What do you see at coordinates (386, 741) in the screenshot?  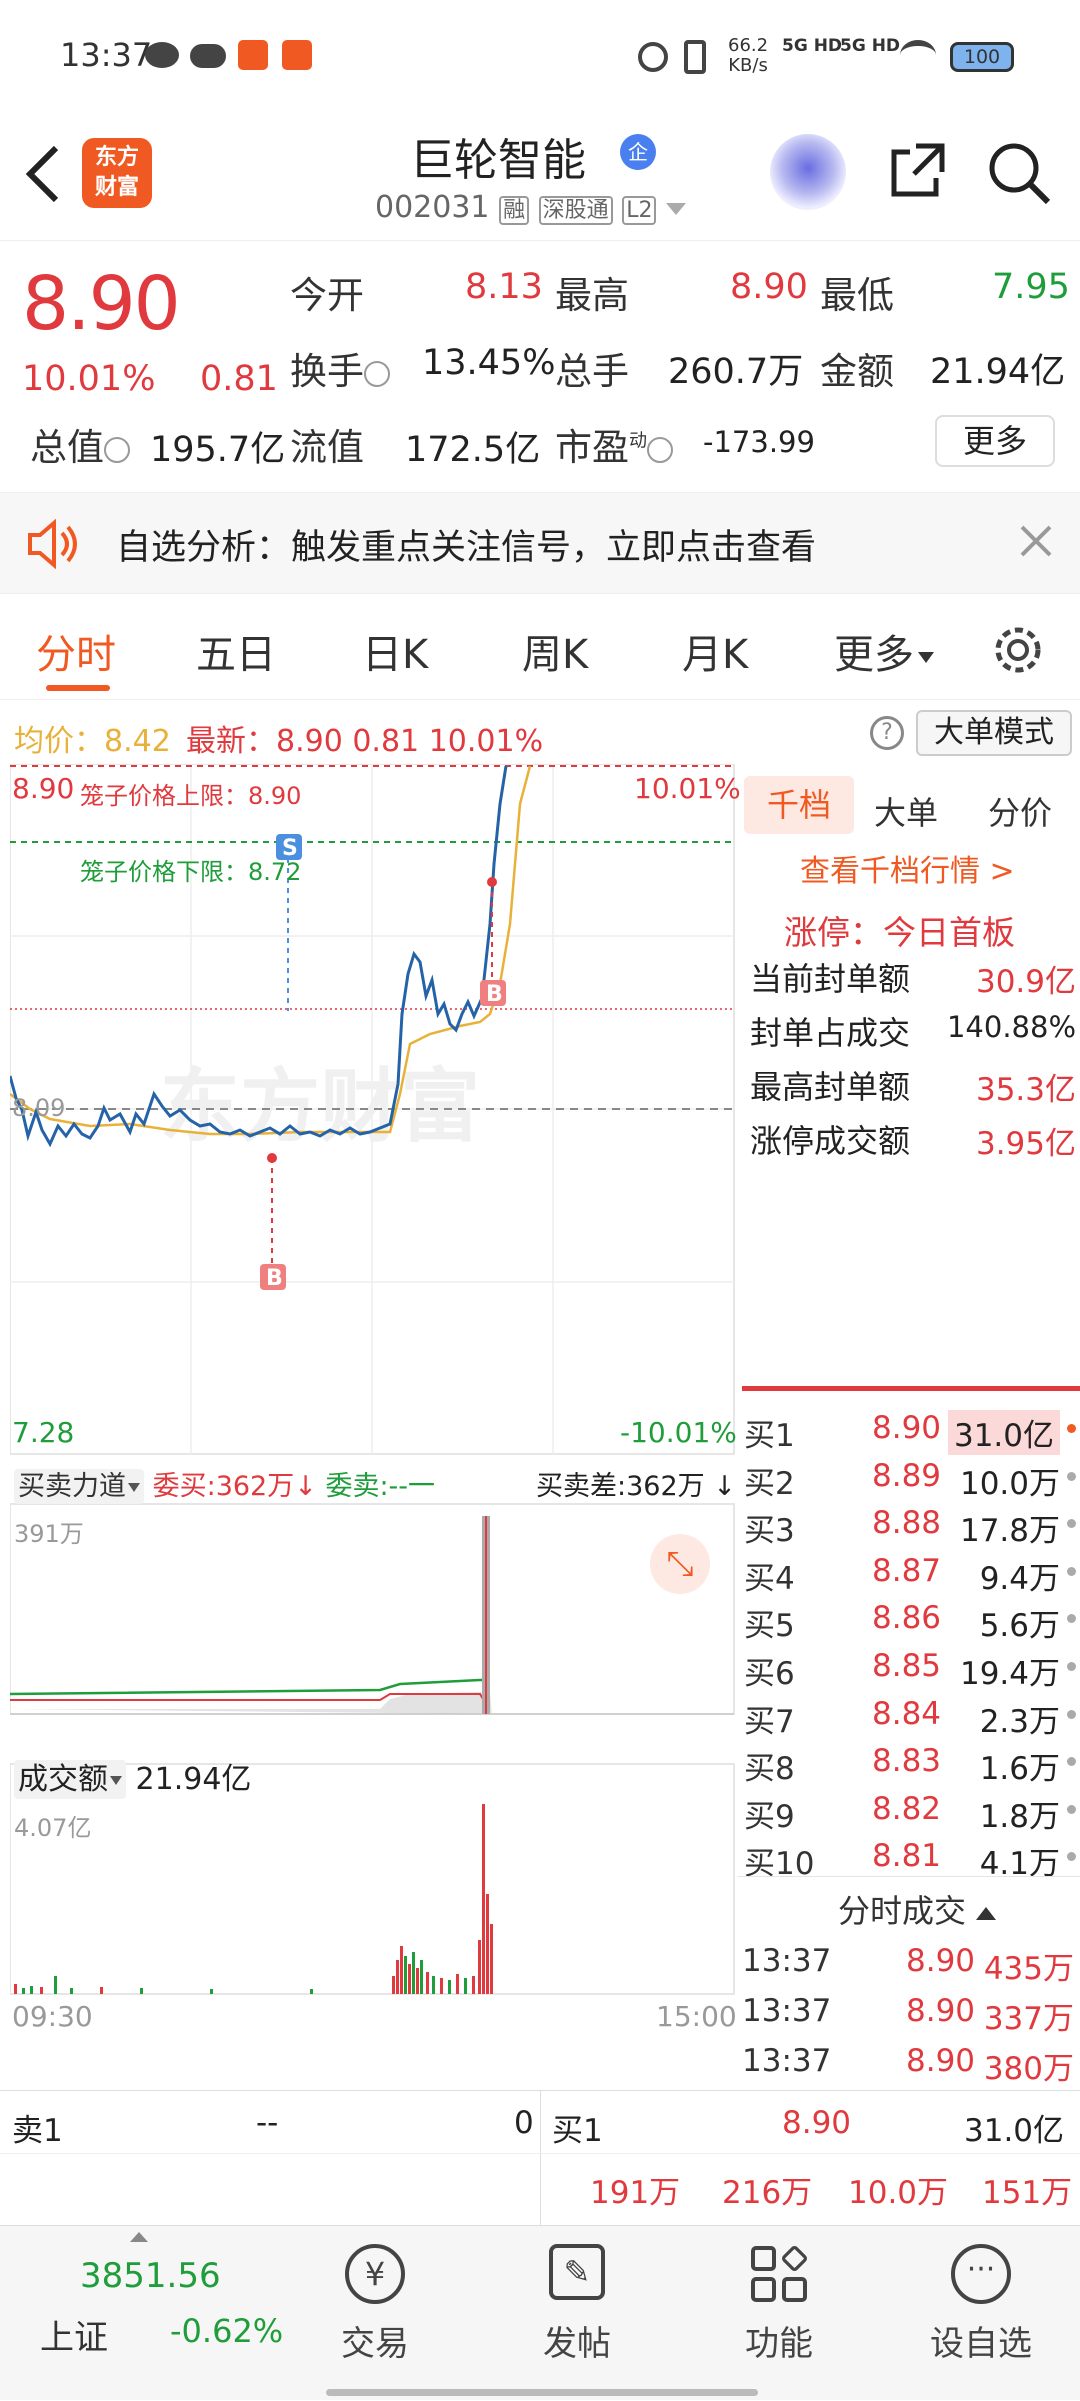 I see `latest-change: 0.81` at bounding box center [386, 741].